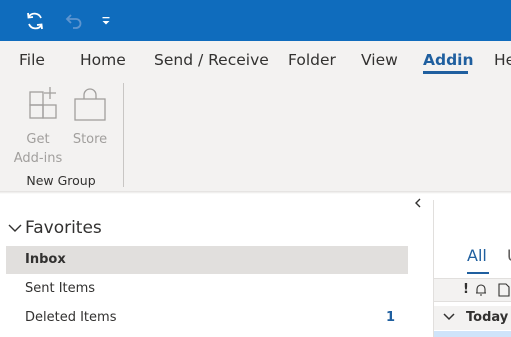  I want to click on unread-count-badge: 1, so click(390, 317).